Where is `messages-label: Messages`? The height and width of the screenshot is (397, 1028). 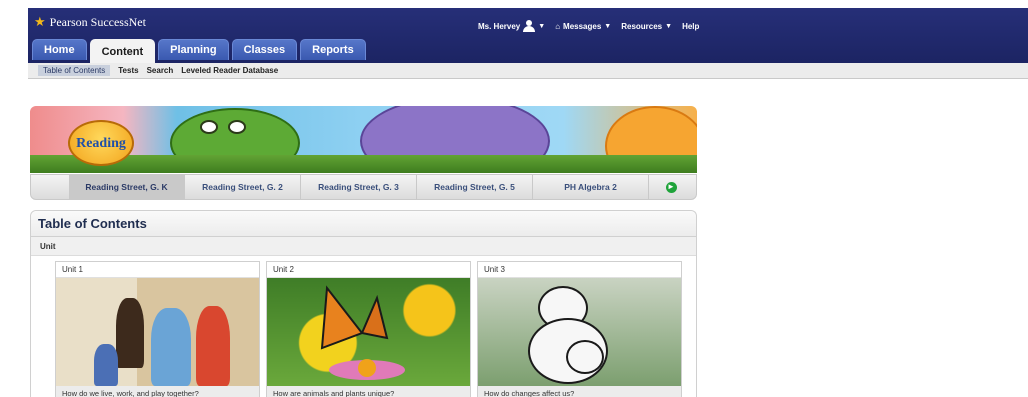
messages-label: Messages is located at coordinates (582, 26).